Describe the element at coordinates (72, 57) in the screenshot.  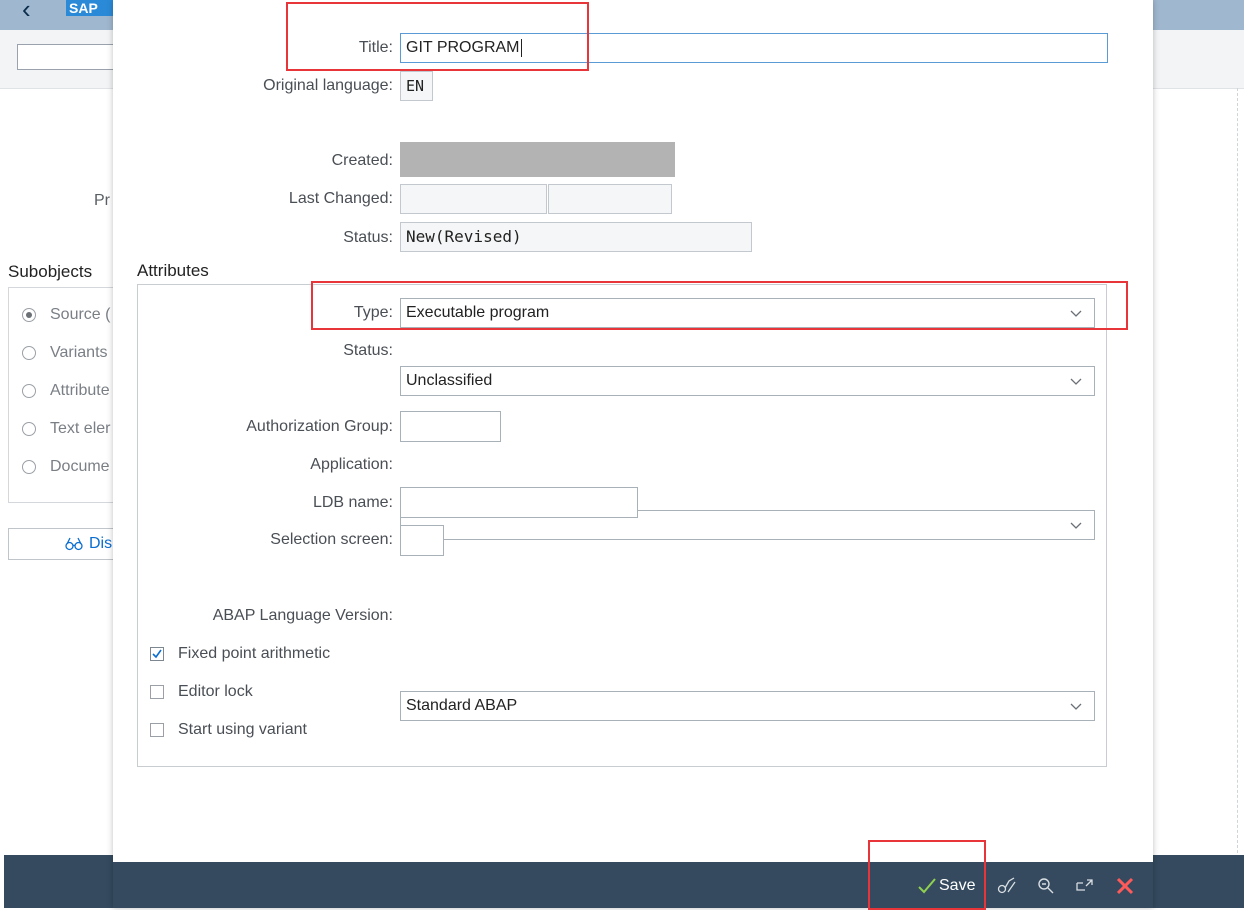
I see `background-command-input` at that location.